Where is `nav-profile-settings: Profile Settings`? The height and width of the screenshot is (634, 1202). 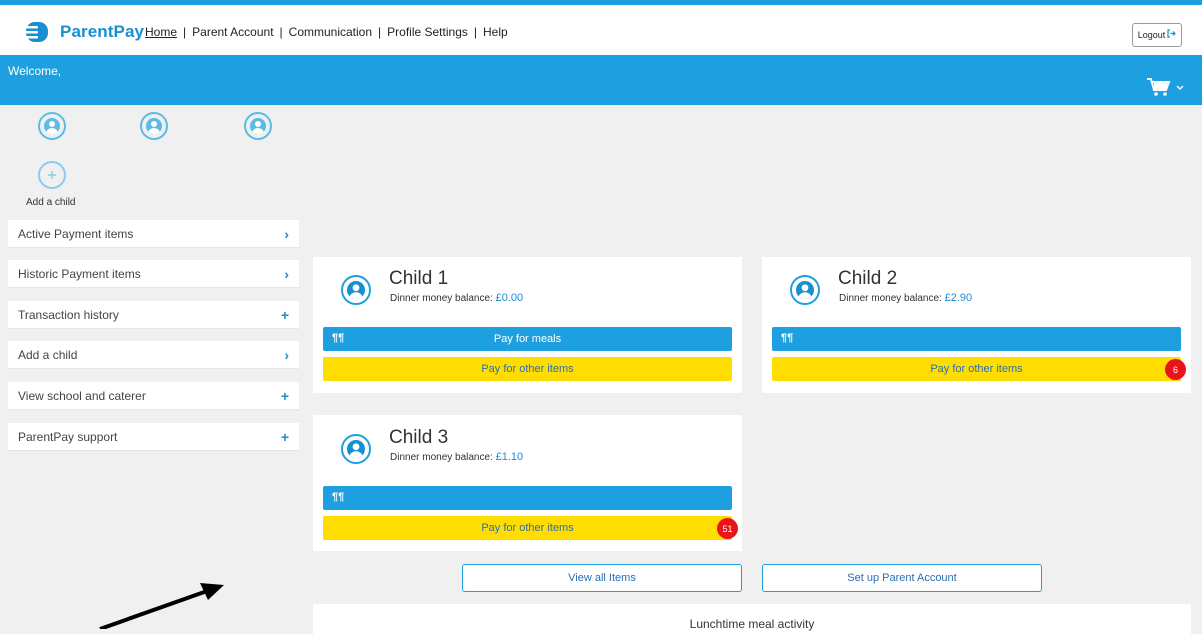
nav-profile-settings: Profile Settings is located at coordinates (427, 32).